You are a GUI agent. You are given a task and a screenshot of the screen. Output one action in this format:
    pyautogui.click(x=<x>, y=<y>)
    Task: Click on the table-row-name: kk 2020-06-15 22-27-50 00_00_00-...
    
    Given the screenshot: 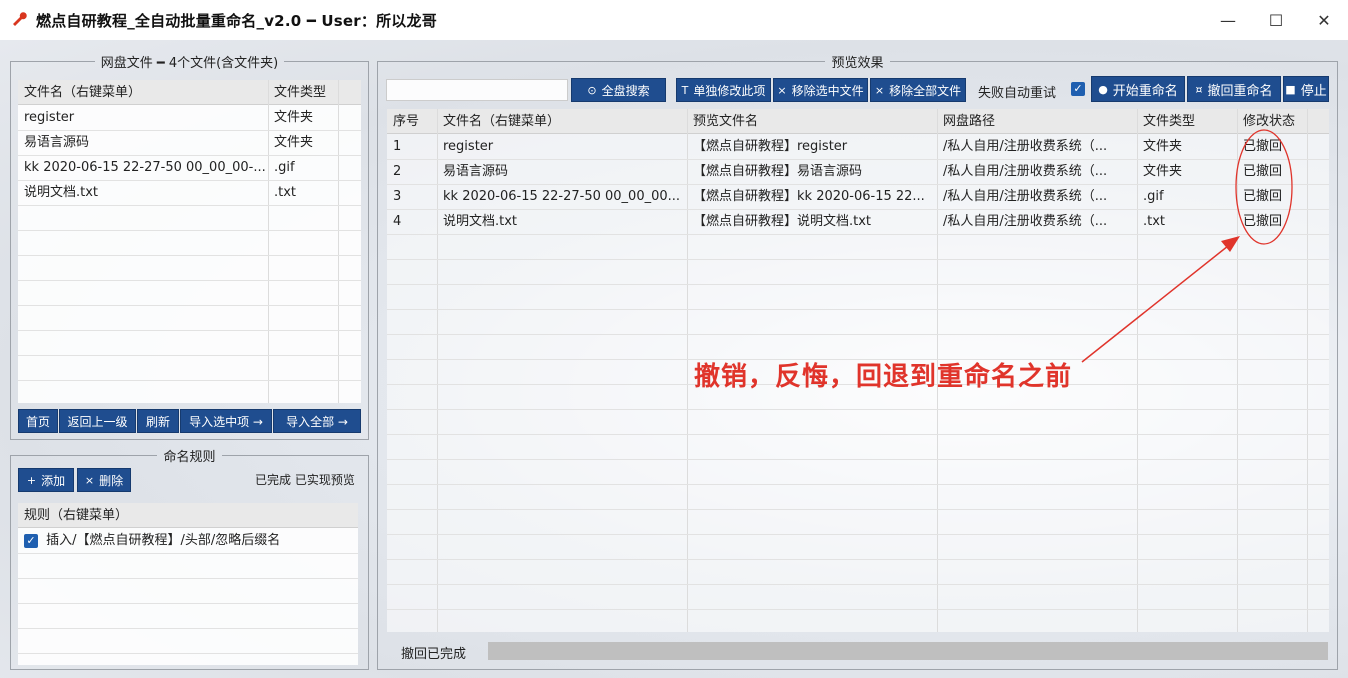 What is the action you would take?
    pyautogui.click(x=143, y=167)
    